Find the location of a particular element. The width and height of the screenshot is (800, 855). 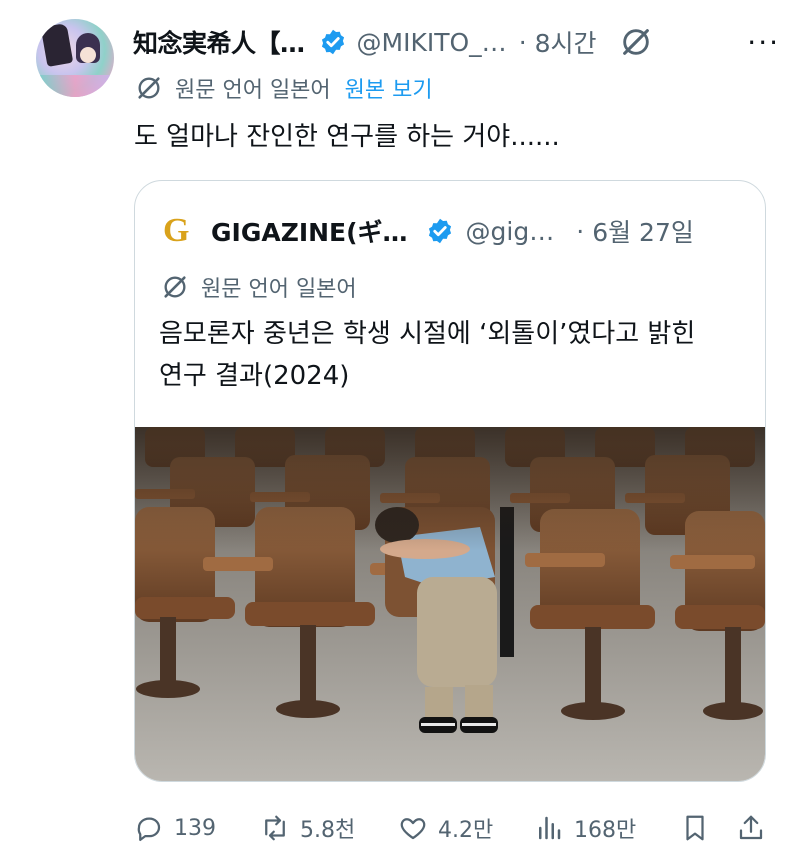

action-bar: 139 5.8천 4.2만 168만 is located at coordinates (457, 828).